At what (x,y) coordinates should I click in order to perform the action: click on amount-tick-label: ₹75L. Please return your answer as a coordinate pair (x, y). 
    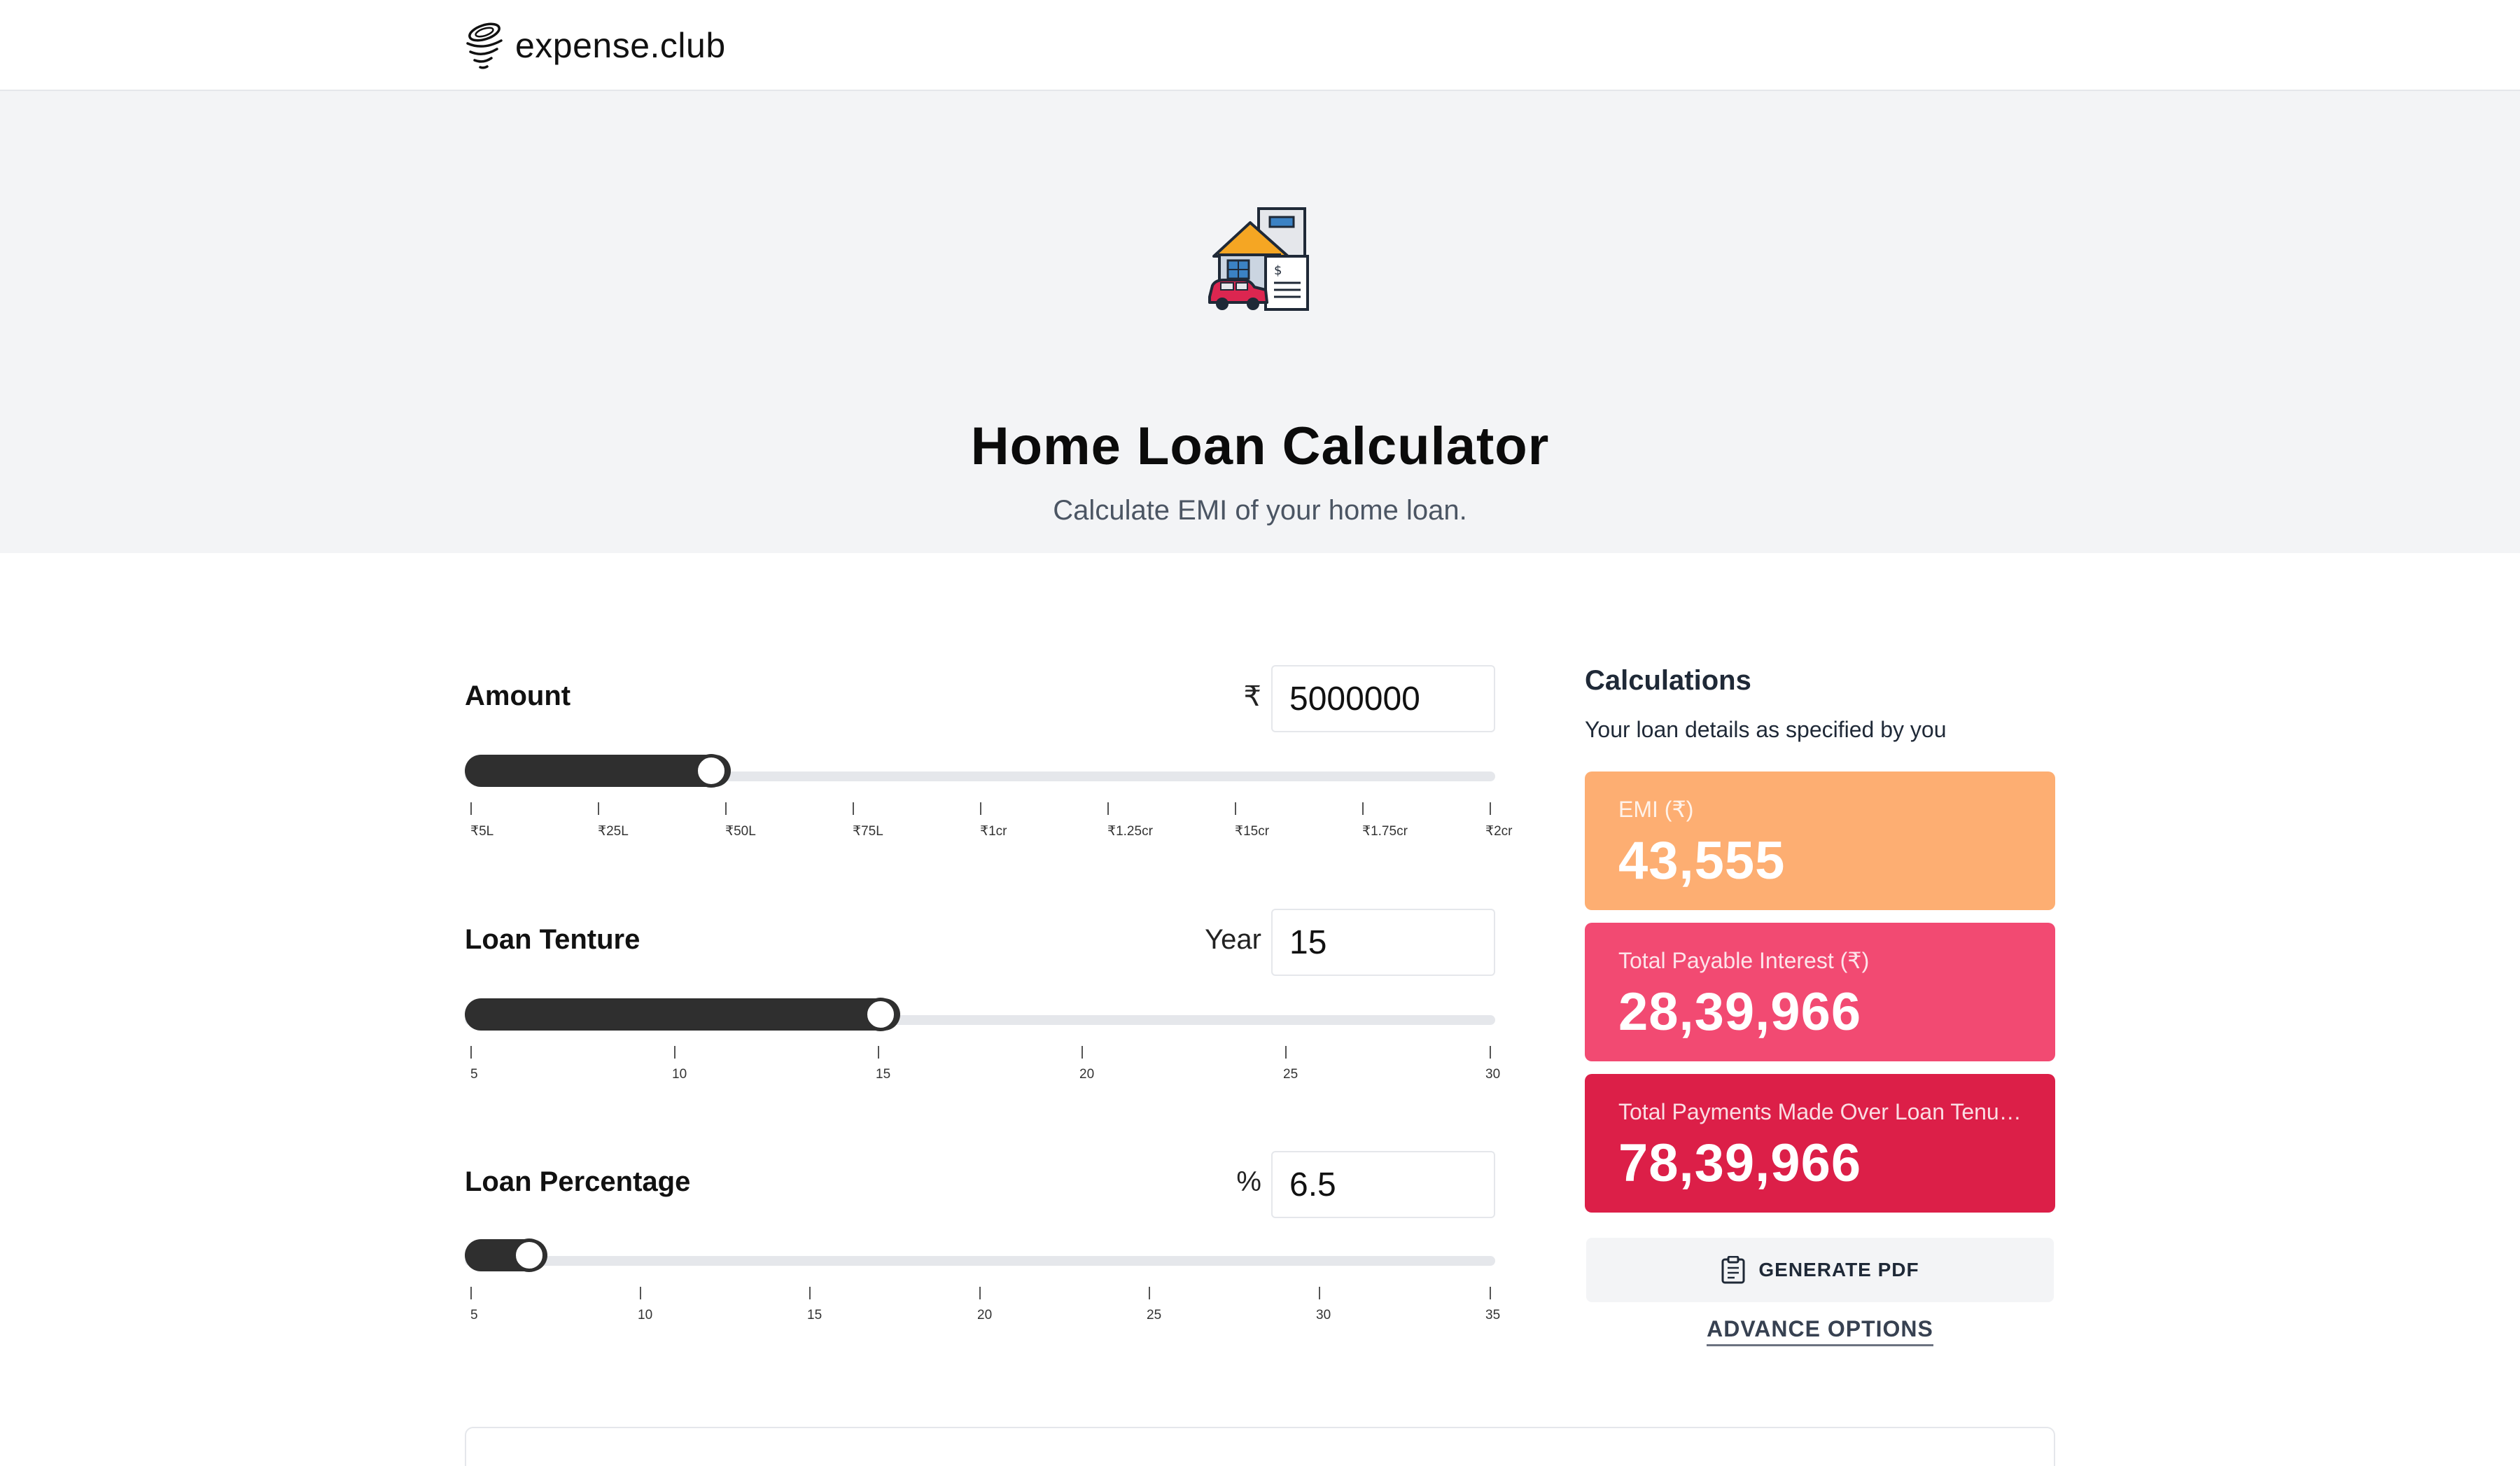
    Looking at the image, I should click on (868, 831).